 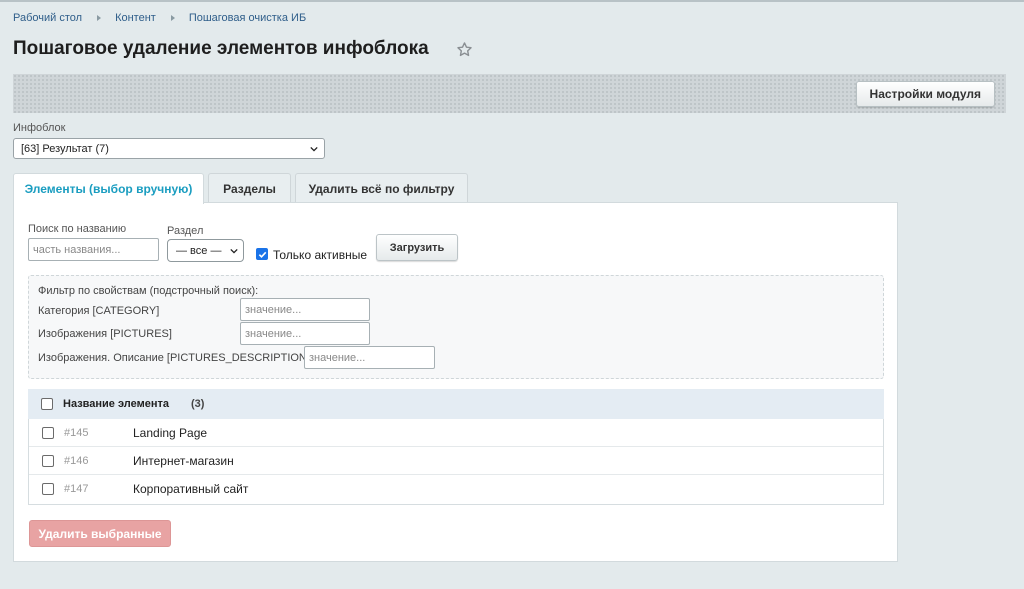 What do you see at coordinates (47, 404) in the screenshot?
I see `select-all-checkbox` at bounding box center [47, 404].